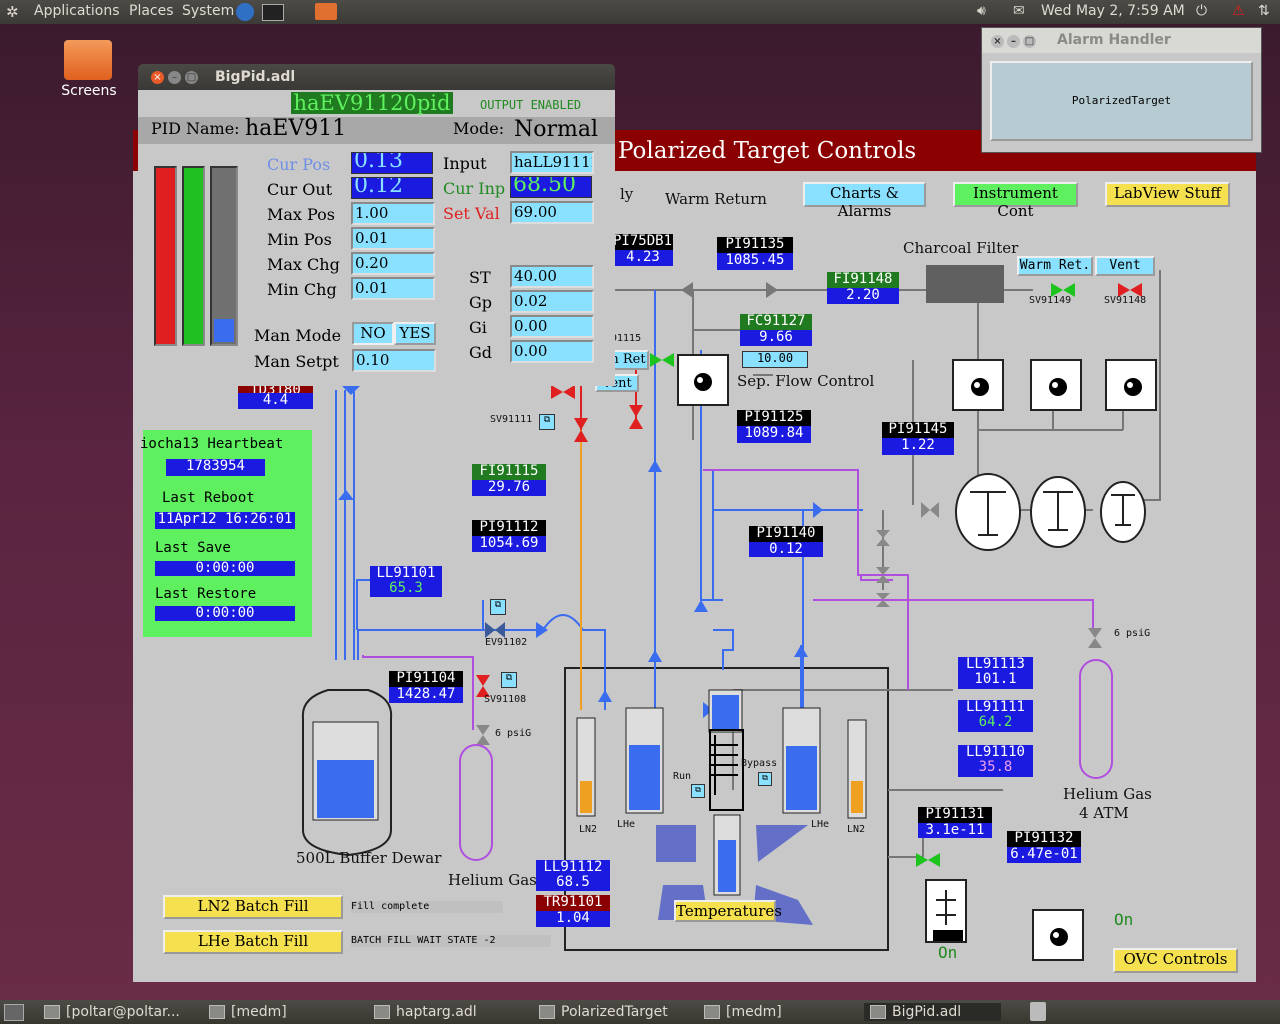 This screenshot has width=1280, height=1024. I want to click on sv91111-label: SV91111, so click(511, 419).